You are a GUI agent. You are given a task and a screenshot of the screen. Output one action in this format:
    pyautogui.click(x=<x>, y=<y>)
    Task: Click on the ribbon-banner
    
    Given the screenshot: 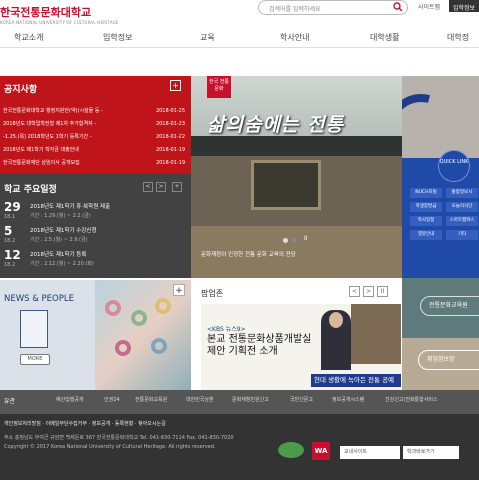 What is the action you would take?
    pyautogui.click(x=440, y=117)
    